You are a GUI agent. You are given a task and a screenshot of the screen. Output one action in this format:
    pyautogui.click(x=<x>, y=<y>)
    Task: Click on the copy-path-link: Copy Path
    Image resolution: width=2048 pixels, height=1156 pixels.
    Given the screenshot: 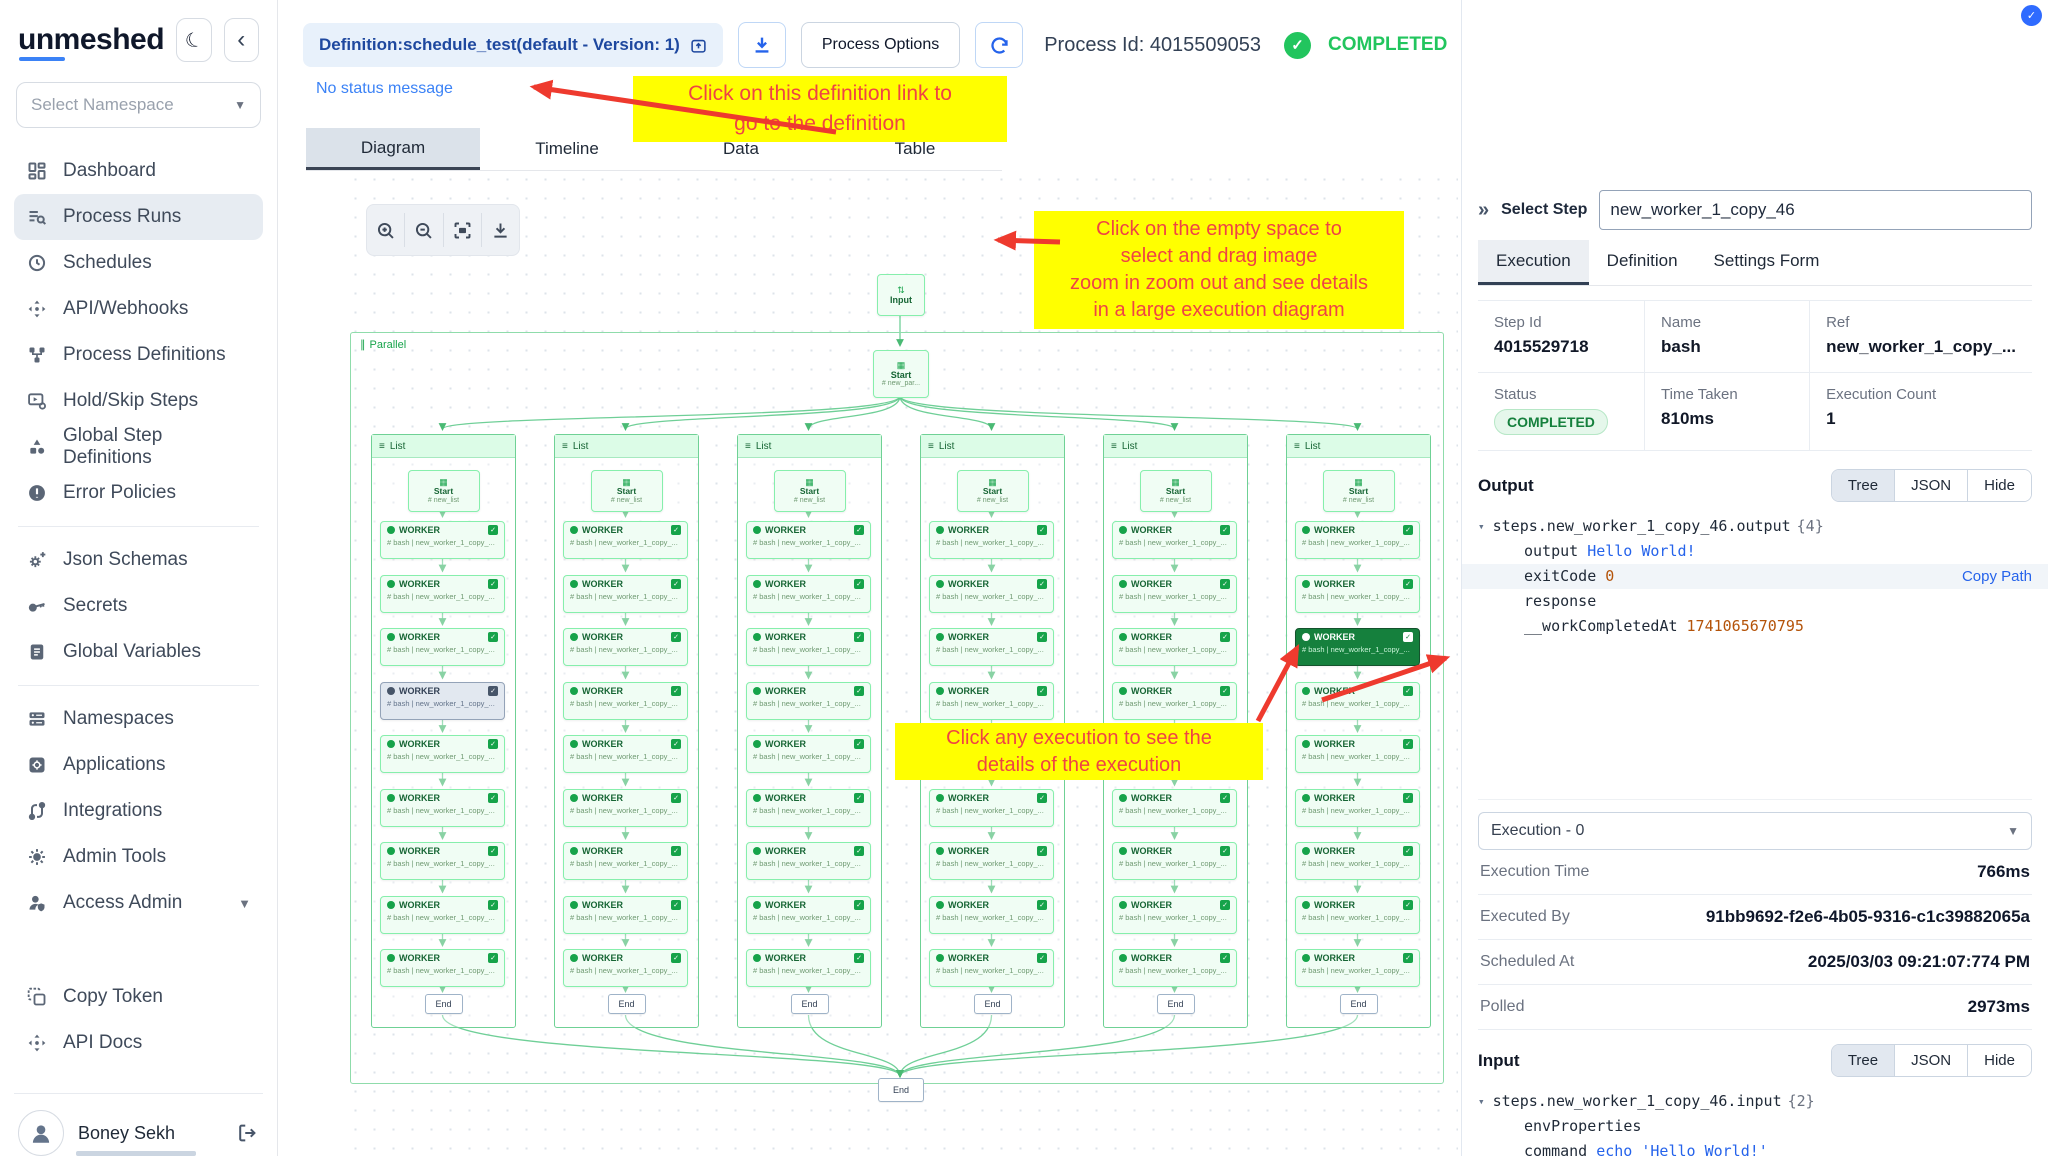 What is the action you would take?
    pyautogui.click(x=1997, y=576)
    